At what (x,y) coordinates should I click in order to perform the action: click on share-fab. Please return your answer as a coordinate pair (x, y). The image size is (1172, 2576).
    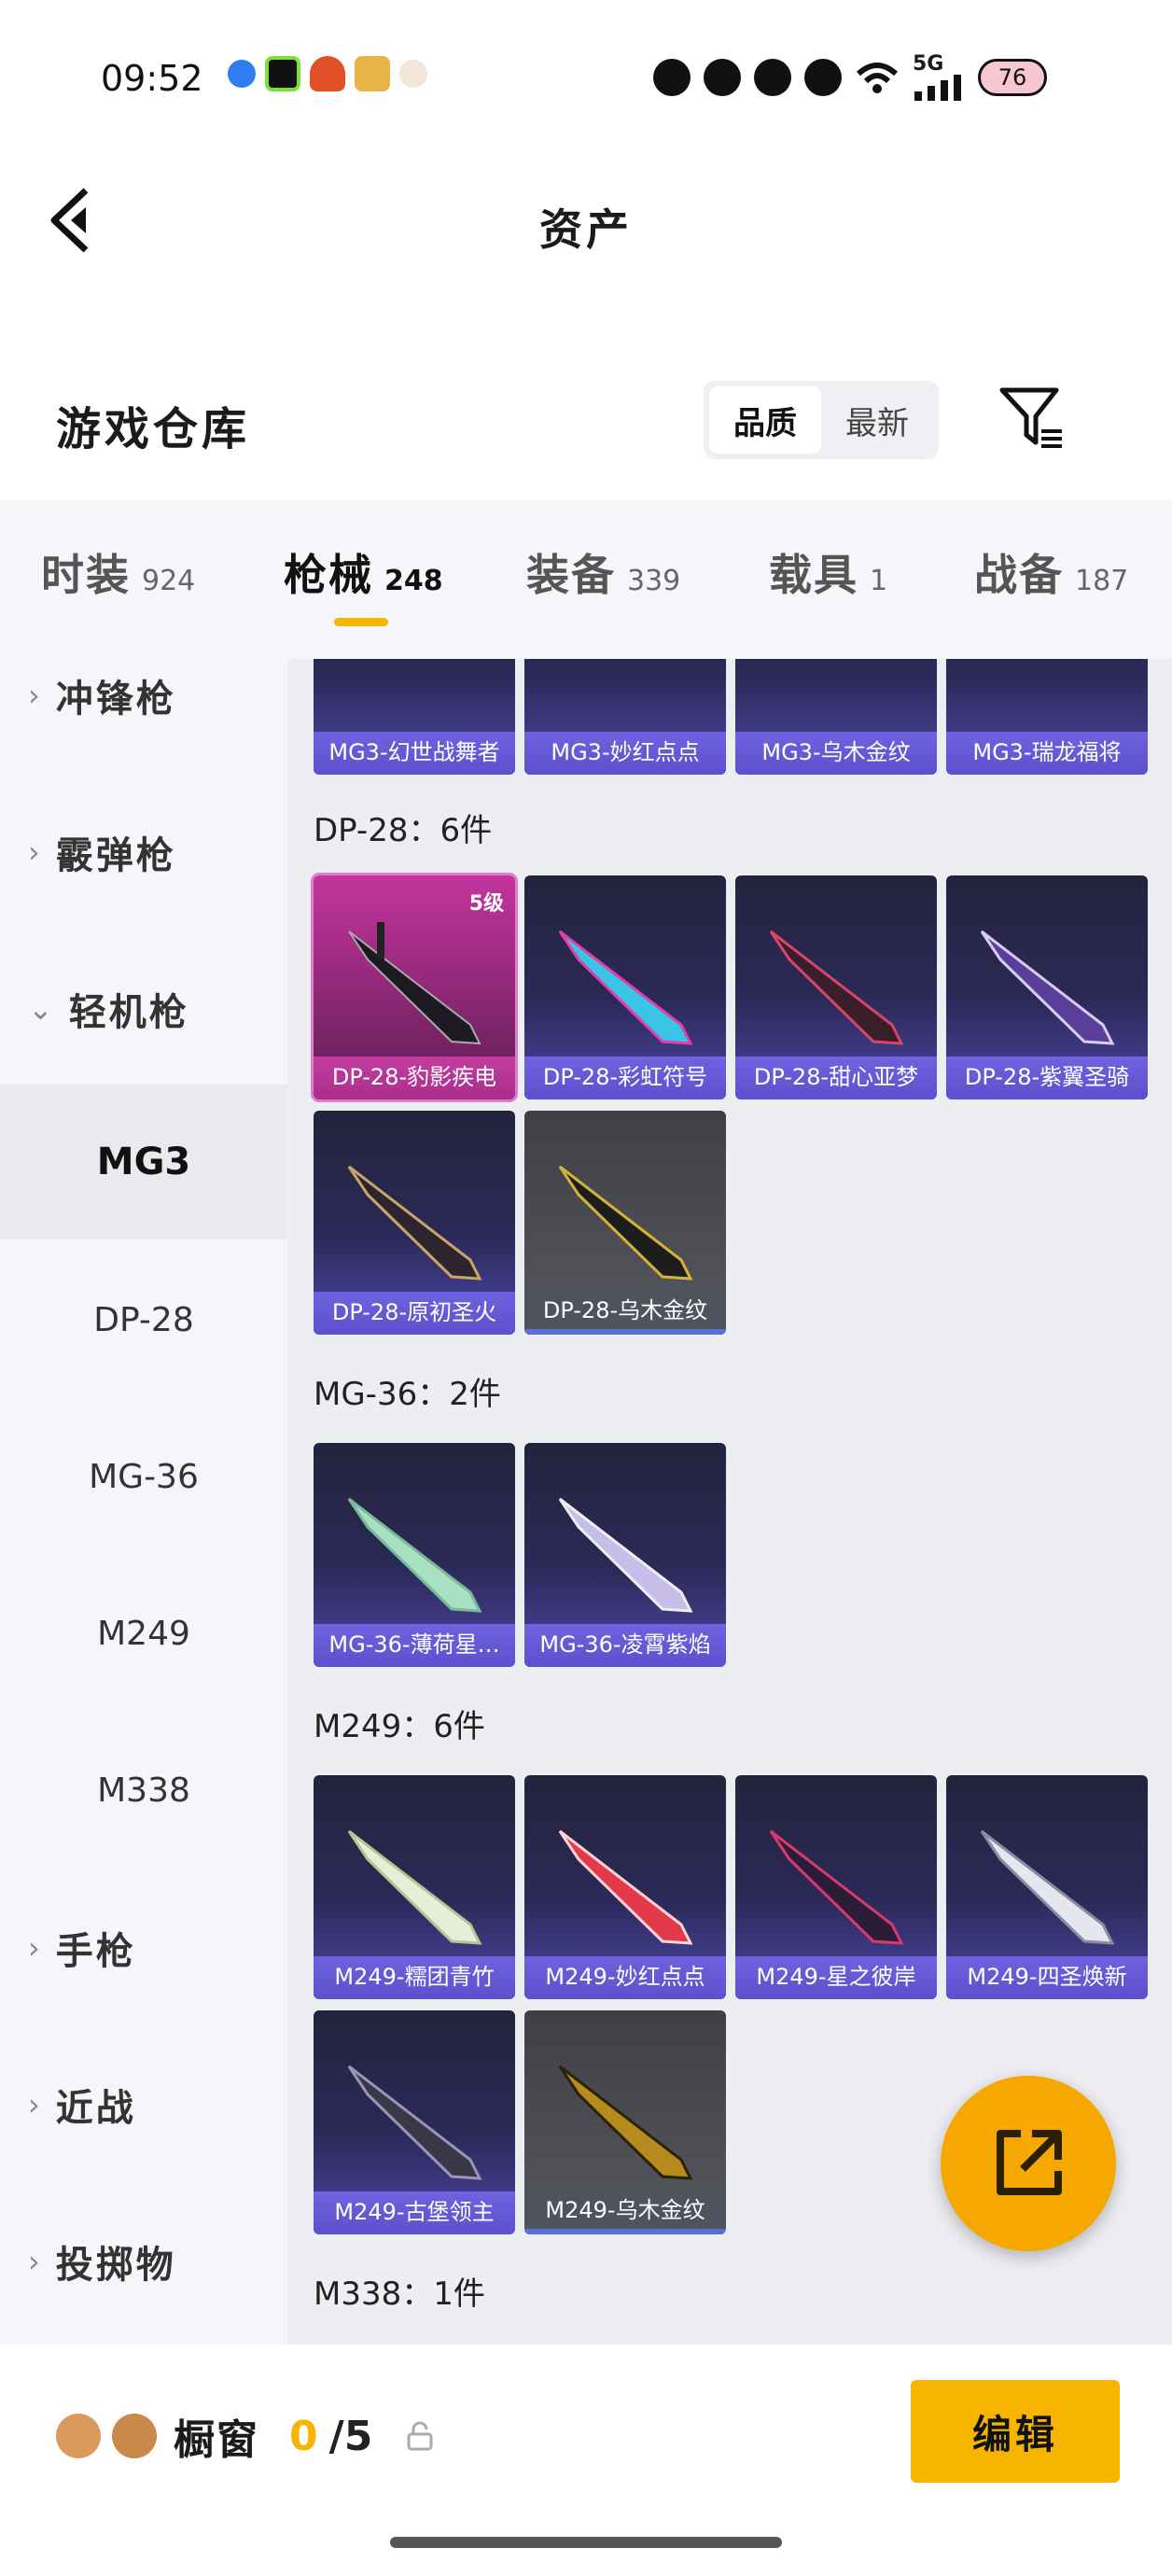
    Looking at the image, I should click on (1028, 2163).